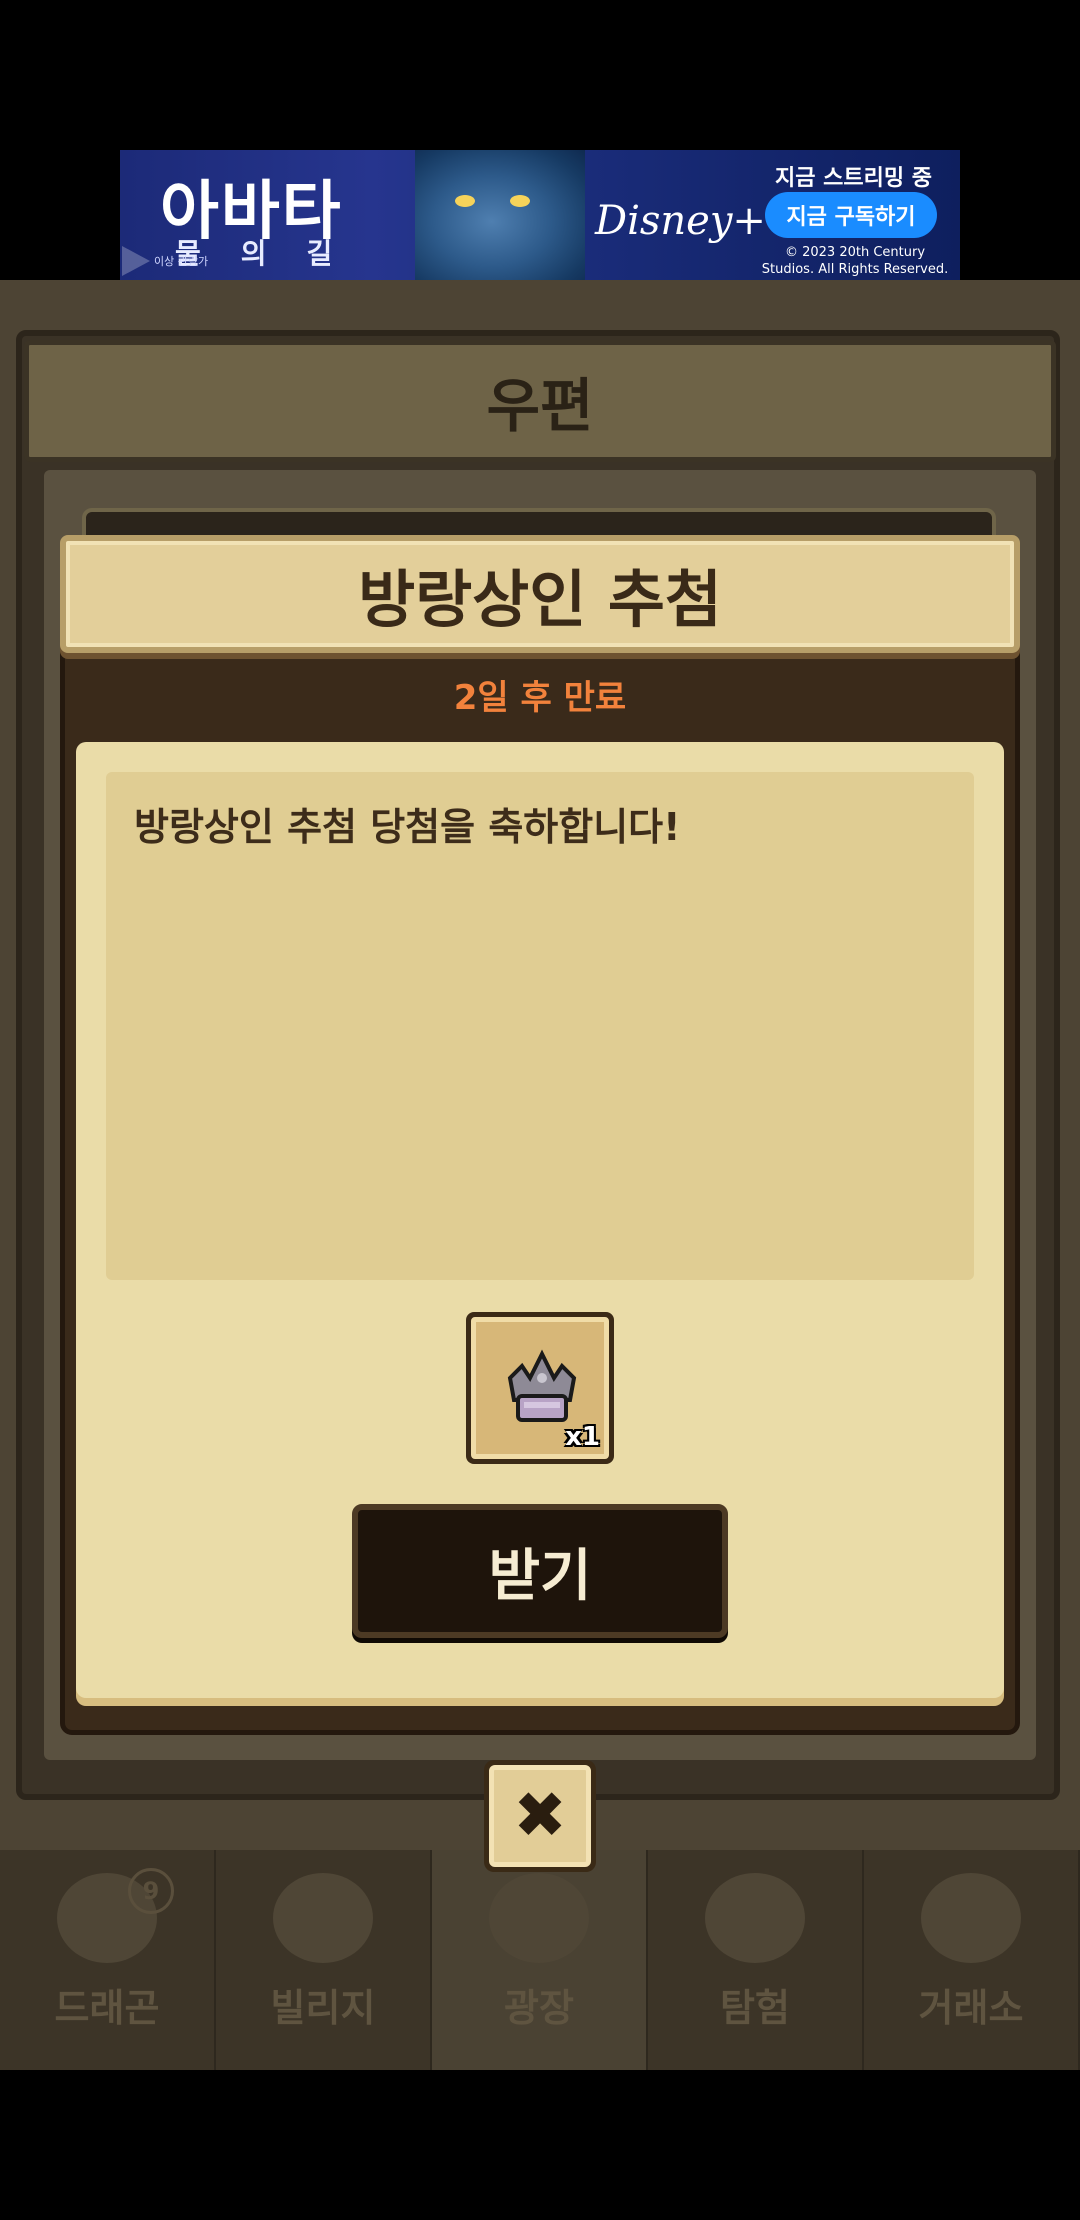 The height and width of the screenshot is (2220, 1080). Describe the element at coordinates (539, 2008) in the screenshot. I see `nav-label: 광장` at that location.